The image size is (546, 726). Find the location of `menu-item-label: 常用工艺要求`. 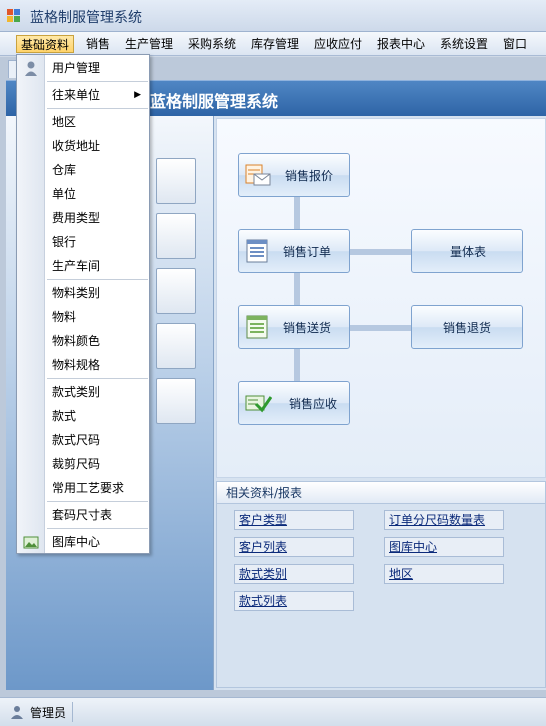

menu-item-label: 常用工艺要求 is located at coordinates (88, 488).